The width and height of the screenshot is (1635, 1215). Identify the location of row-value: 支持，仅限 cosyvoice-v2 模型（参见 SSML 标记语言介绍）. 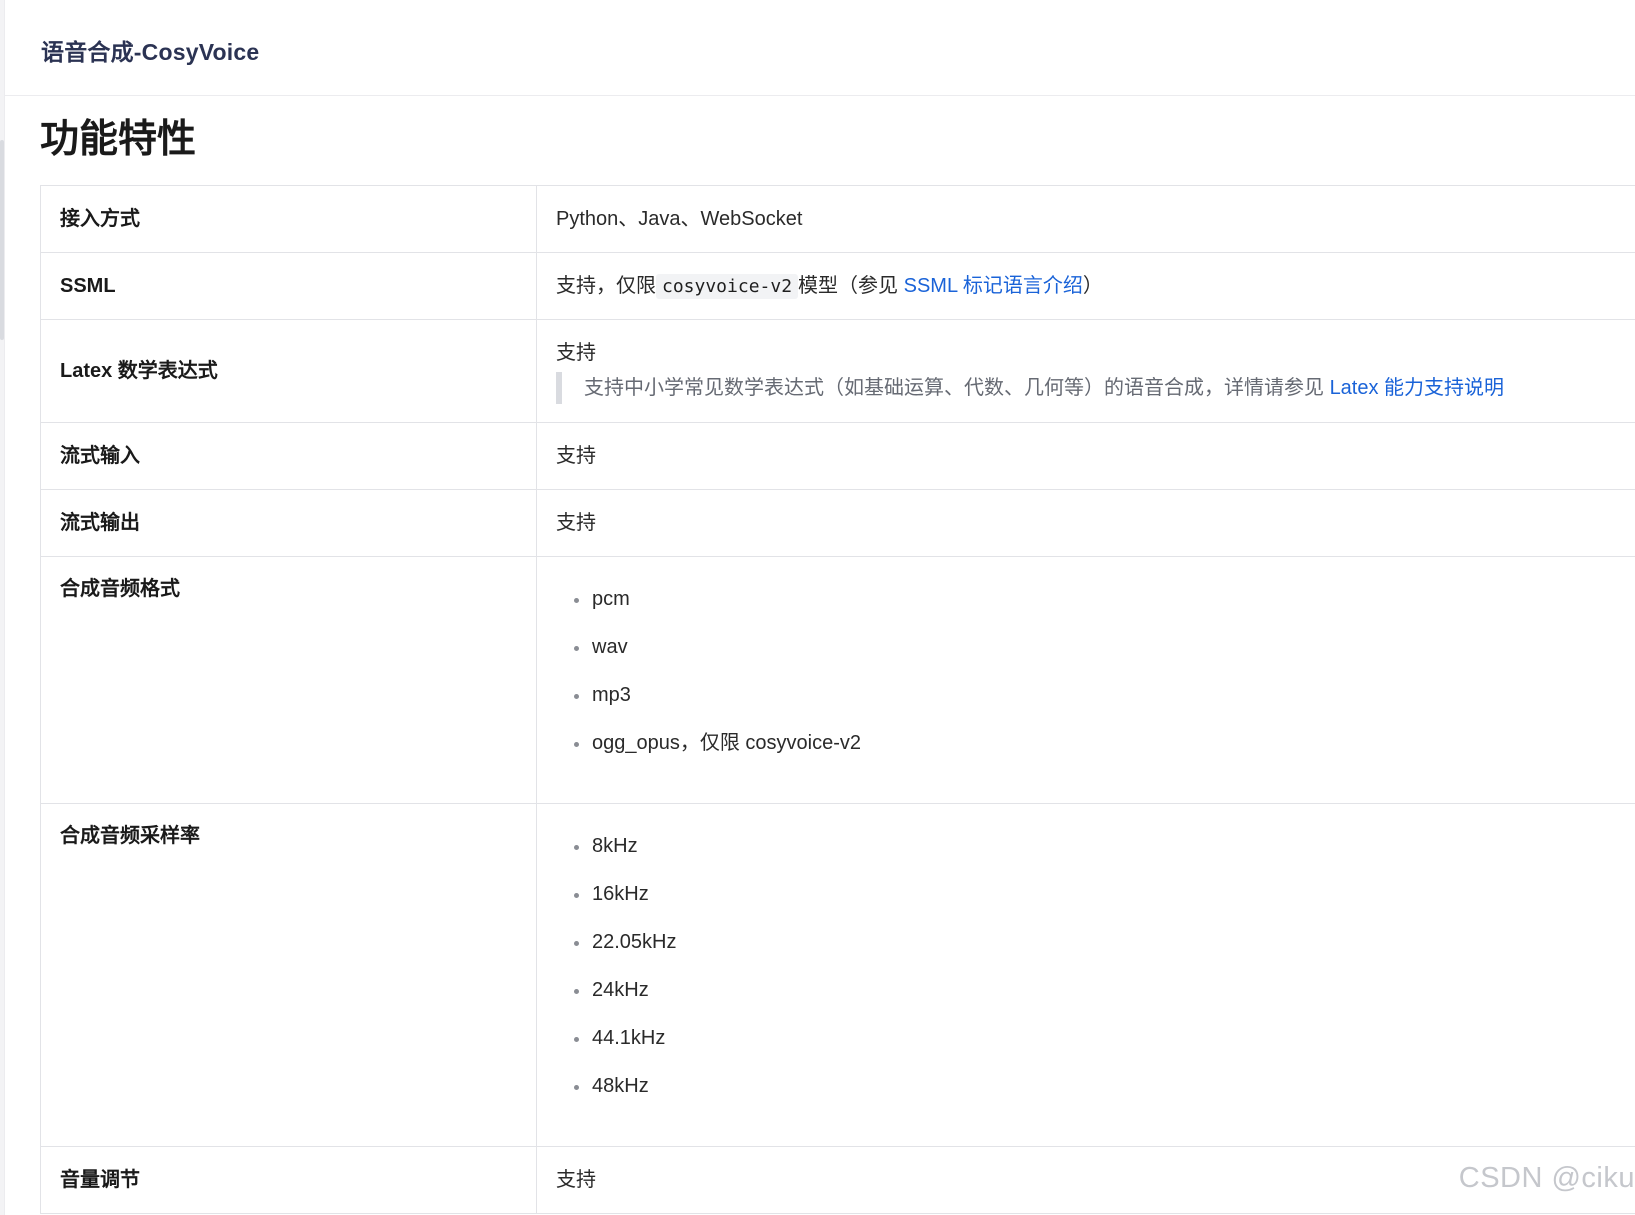
(1085, 286).